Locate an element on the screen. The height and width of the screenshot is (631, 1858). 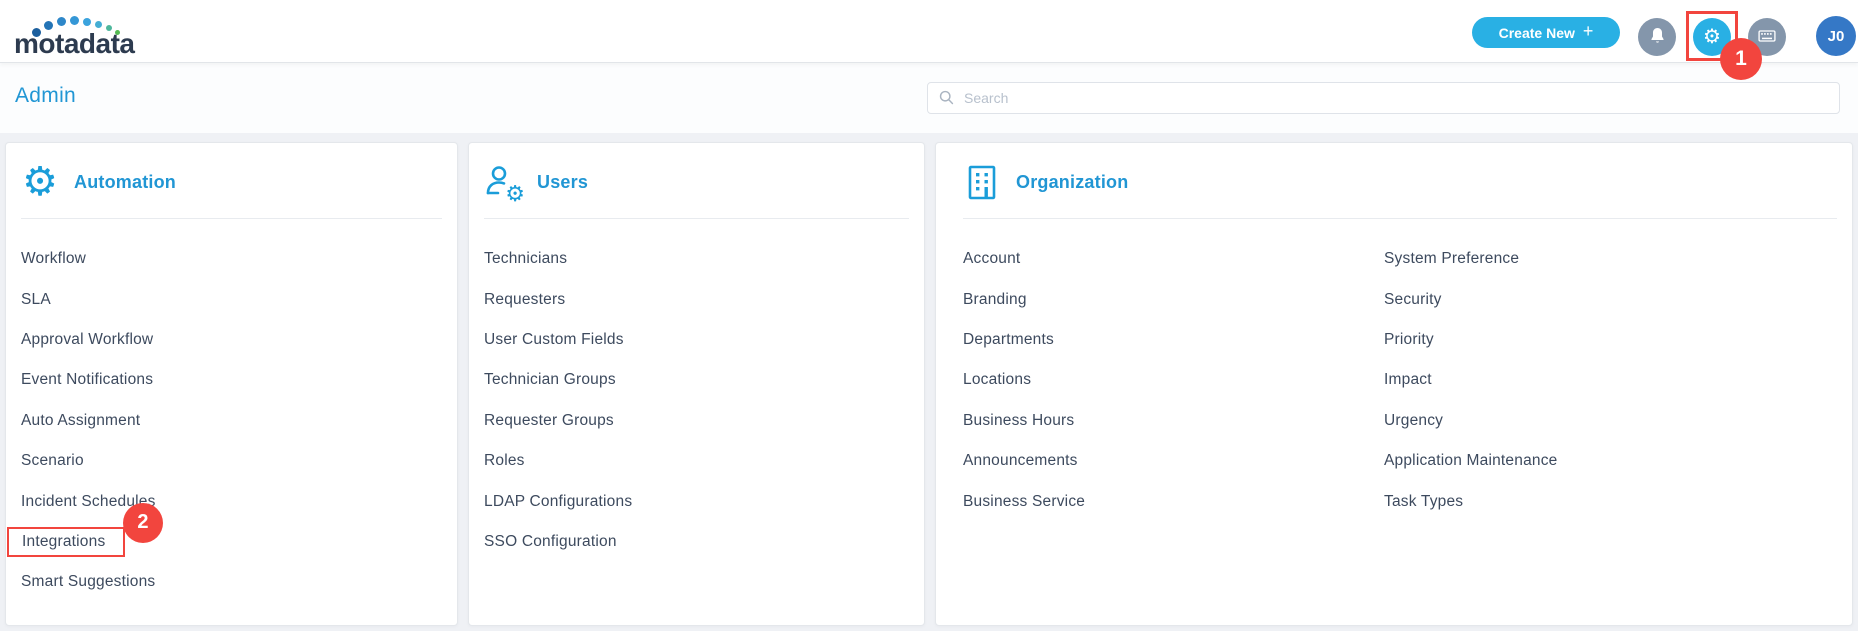
menu-item-smart-suggestions: Smart Suggestions is located at coordinates (231, 582).